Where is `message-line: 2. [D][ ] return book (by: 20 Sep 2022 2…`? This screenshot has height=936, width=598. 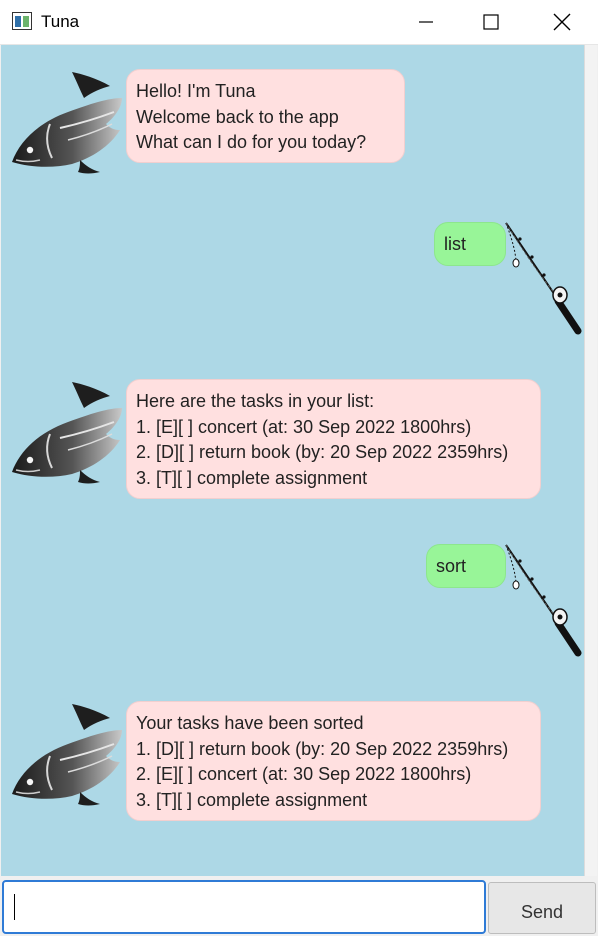
message-line: 2. [D][ ] return book (by: 20 Sep 2022 2… is located at coordinates (322, 452).